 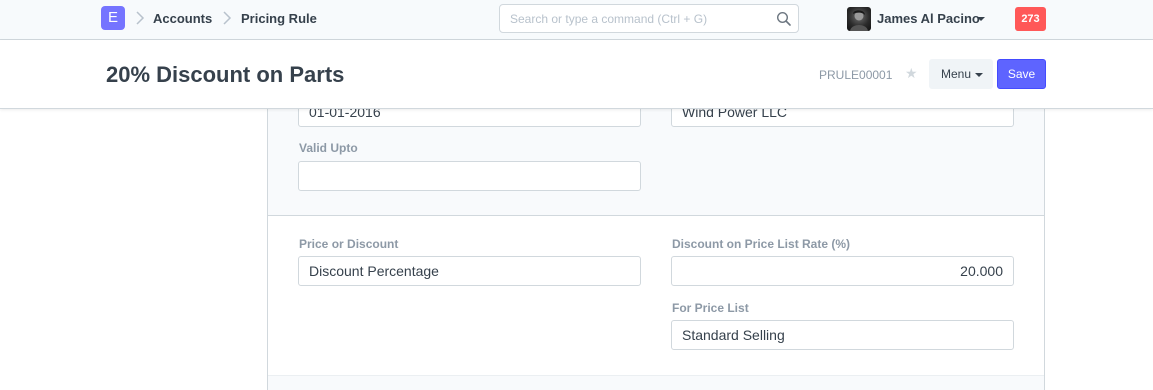 What do you see at coordinates (956, 74) in the screenshot?
I see `menu-button-label: Menu` at bounding box center [956, 74].